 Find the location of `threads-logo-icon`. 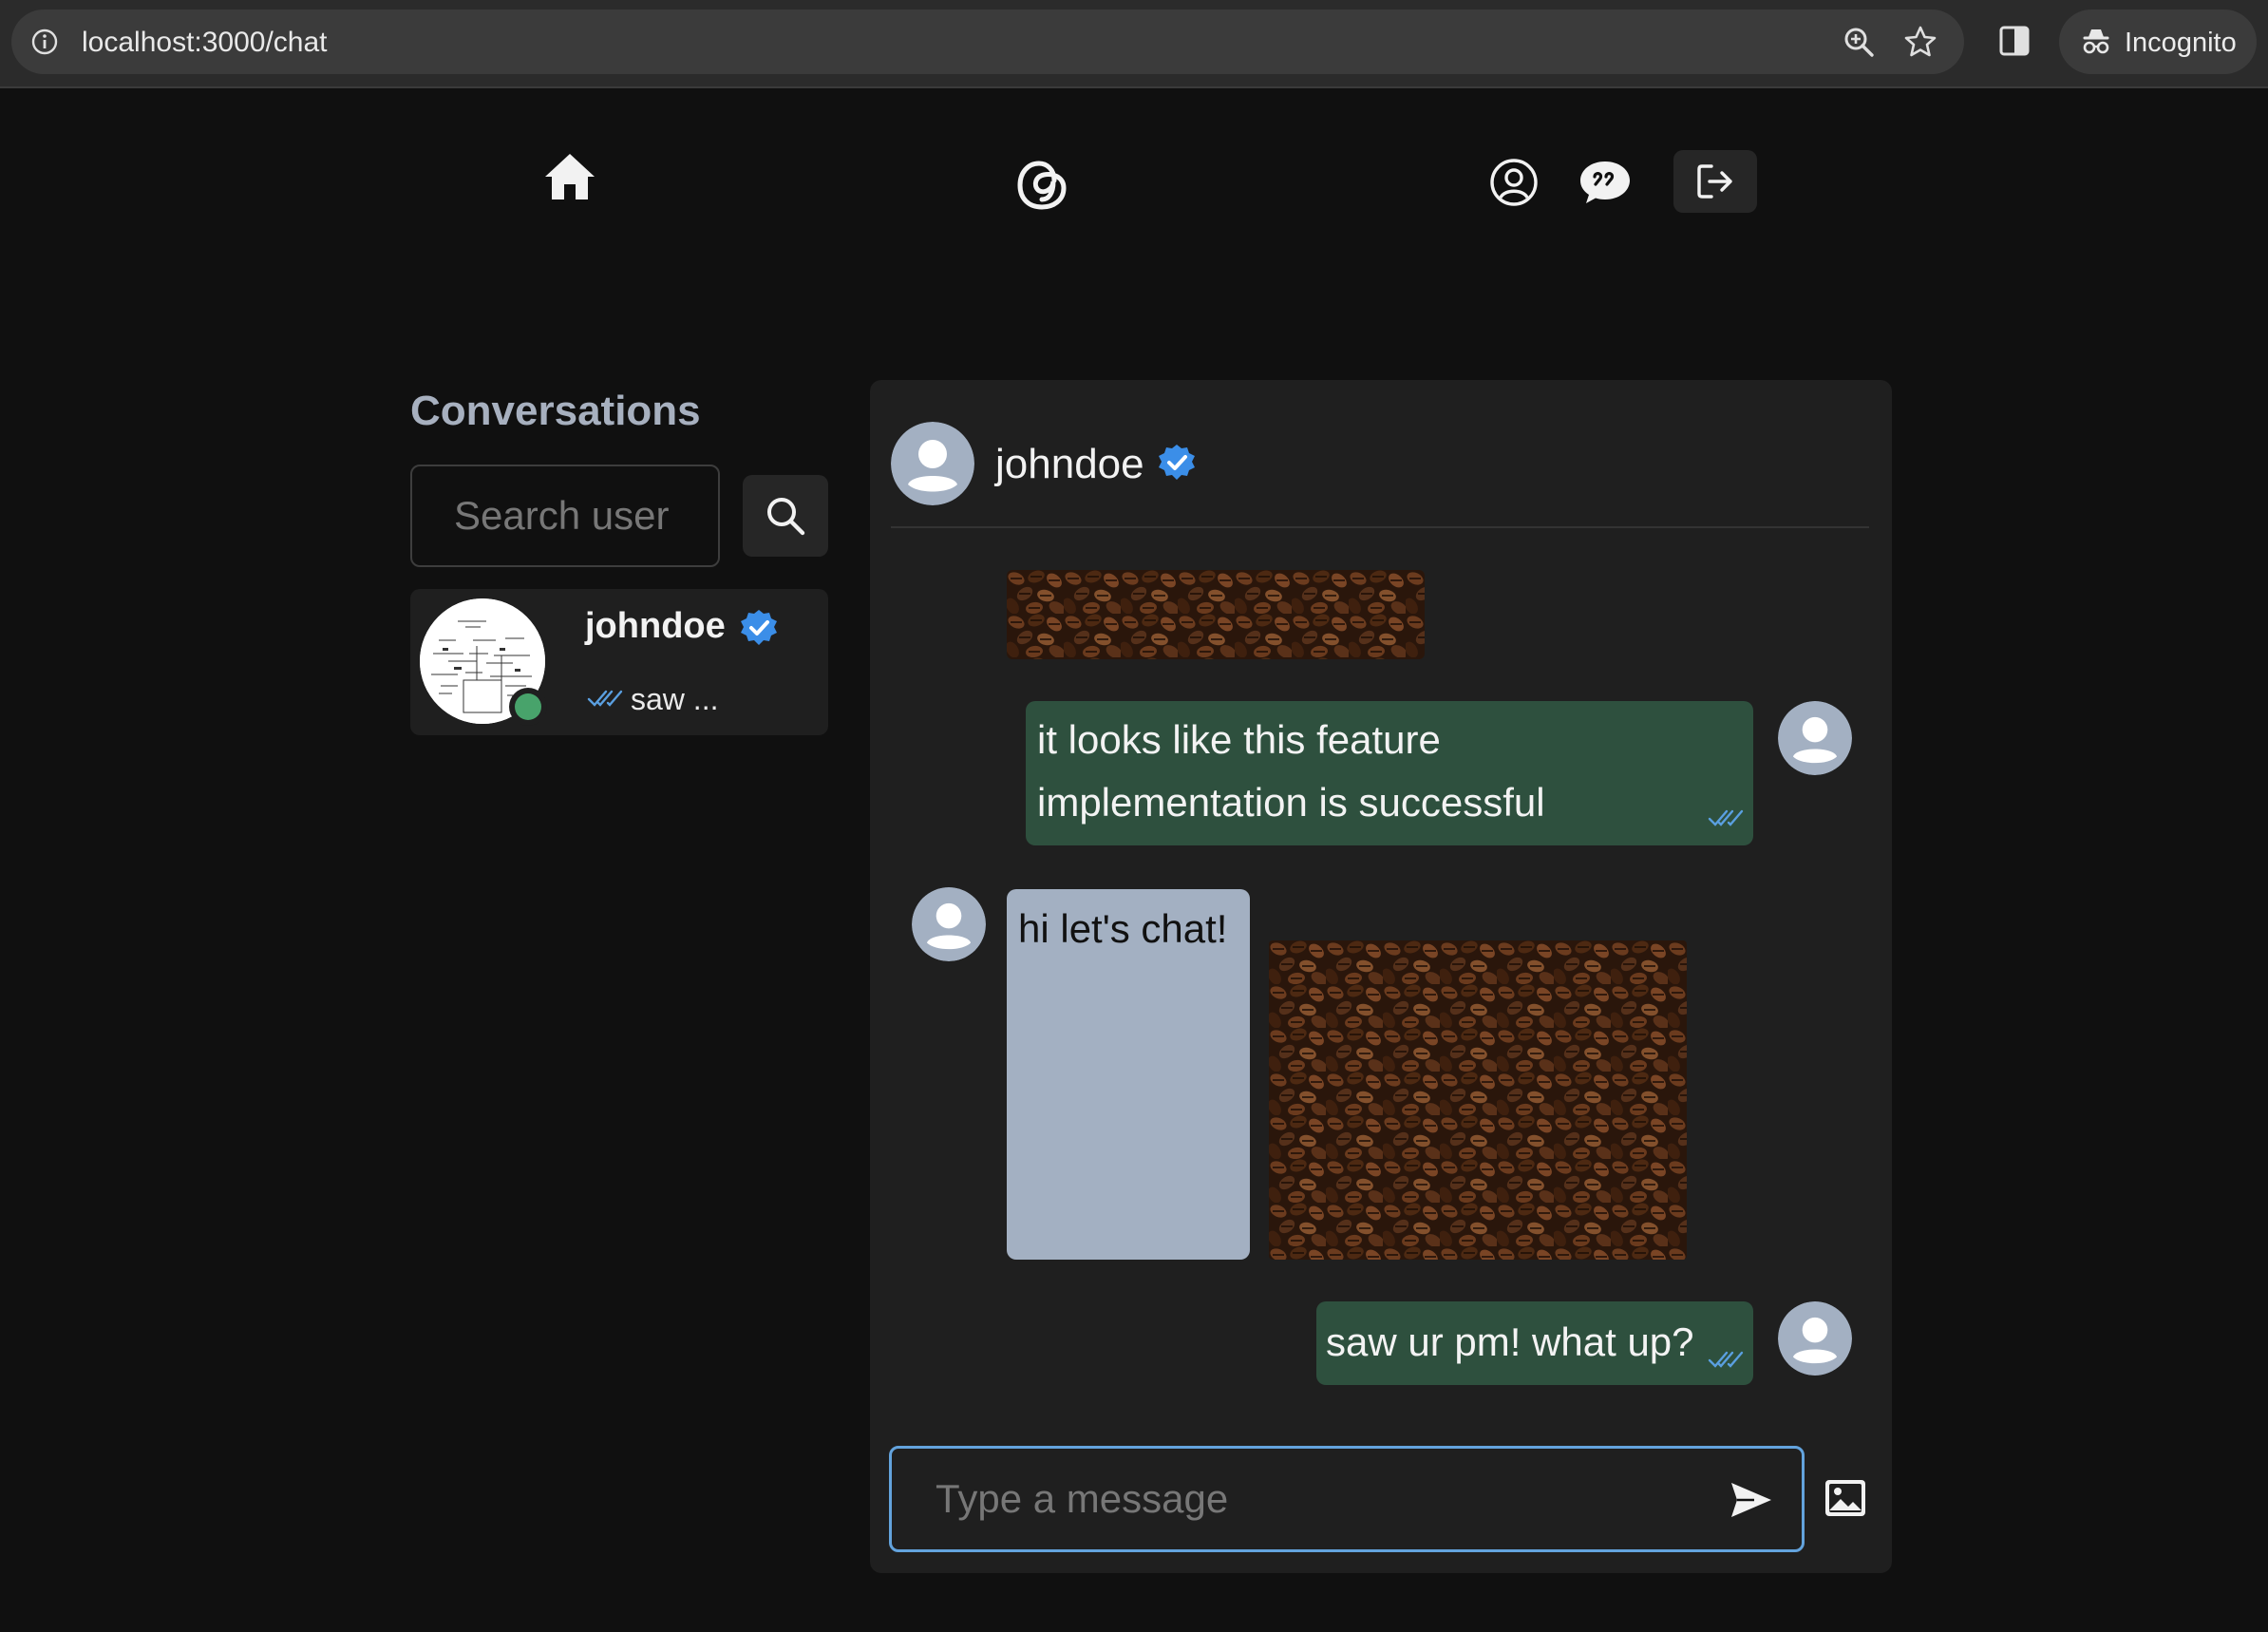

threads-logo-icon is located at coordinates (1043, 184).